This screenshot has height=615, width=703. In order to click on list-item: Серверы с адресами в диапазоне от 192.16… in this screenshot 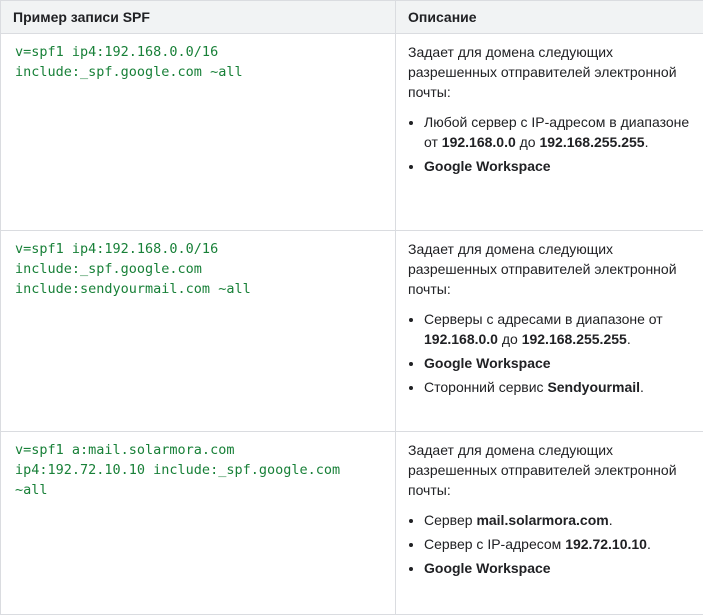, I will do `click(558, 329)`.